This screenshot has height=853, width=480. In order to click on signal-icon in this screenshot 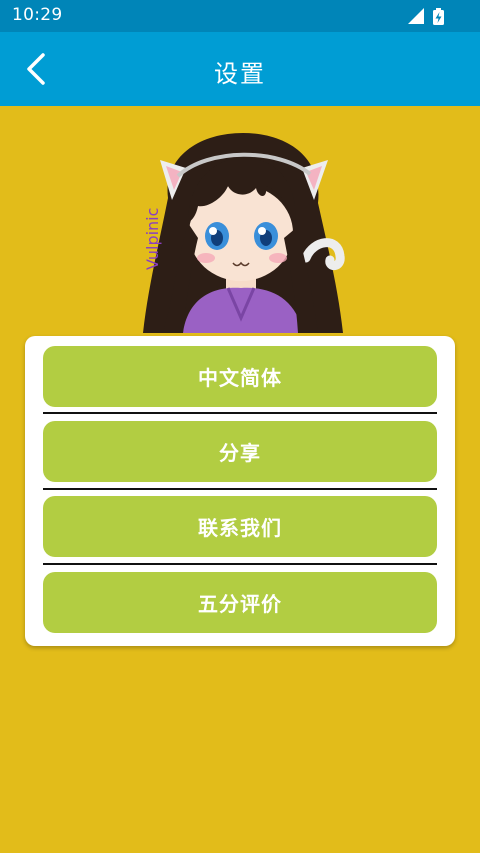, I will do `click(416, 16)`.